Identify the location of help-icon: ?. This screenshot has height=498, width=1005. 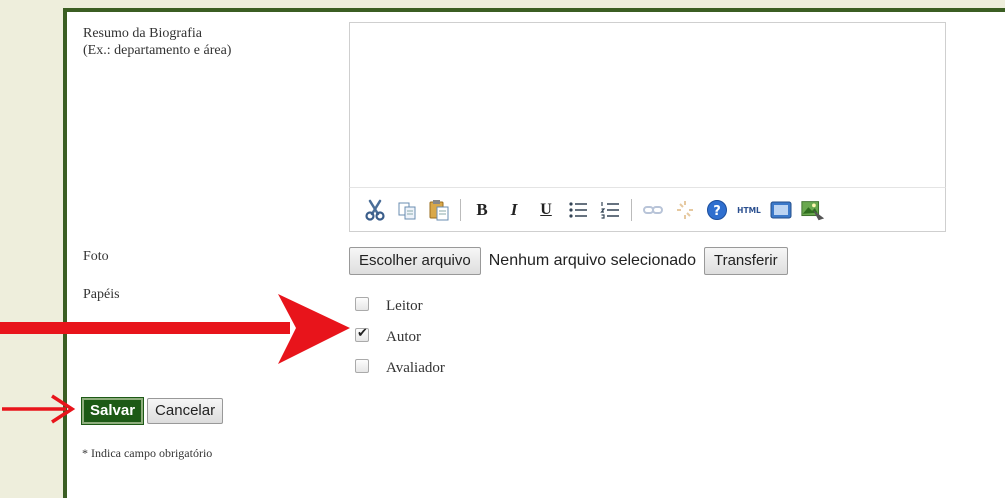
(717, 210).